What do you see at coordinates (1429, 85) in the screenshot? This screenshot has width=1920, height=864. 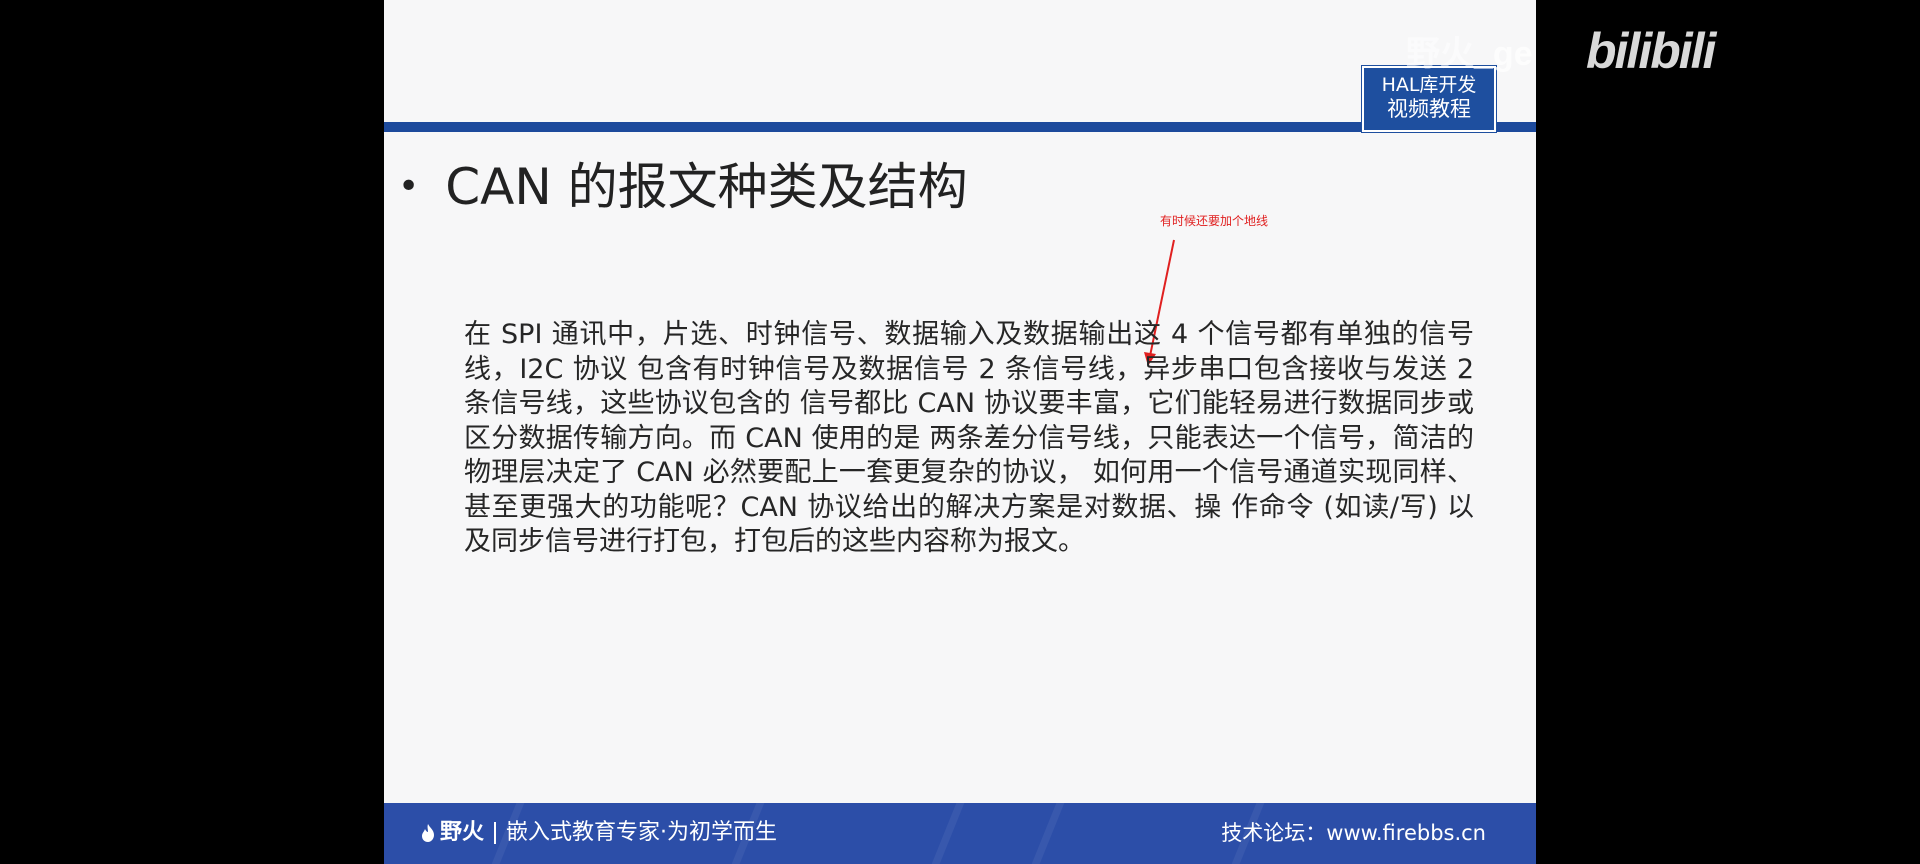 I see `course-badge-line1: HAL库开发` at bounding box center [1429, 85].